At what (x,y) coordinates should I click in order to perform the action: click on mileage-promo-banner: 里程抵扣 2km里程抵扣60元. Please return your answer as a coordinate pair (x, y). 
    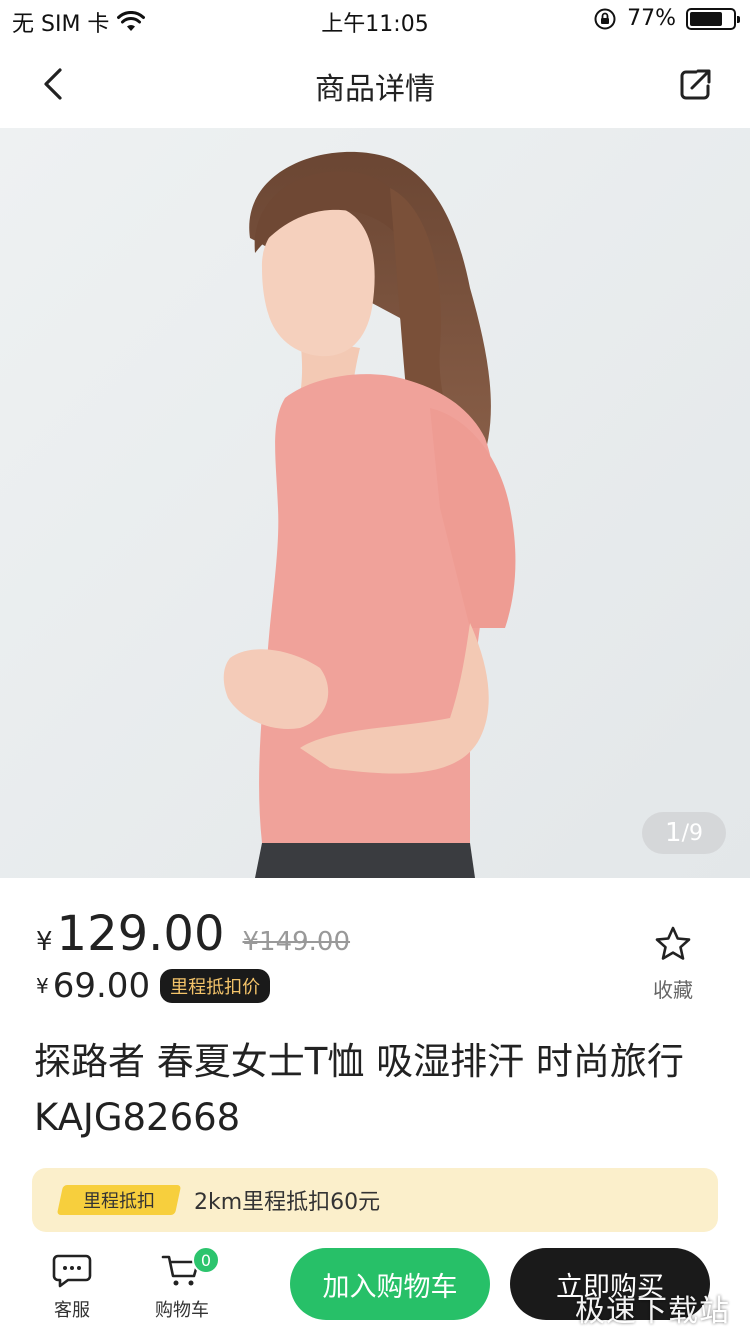
    Looking at the image, I should click on (375, 1200).